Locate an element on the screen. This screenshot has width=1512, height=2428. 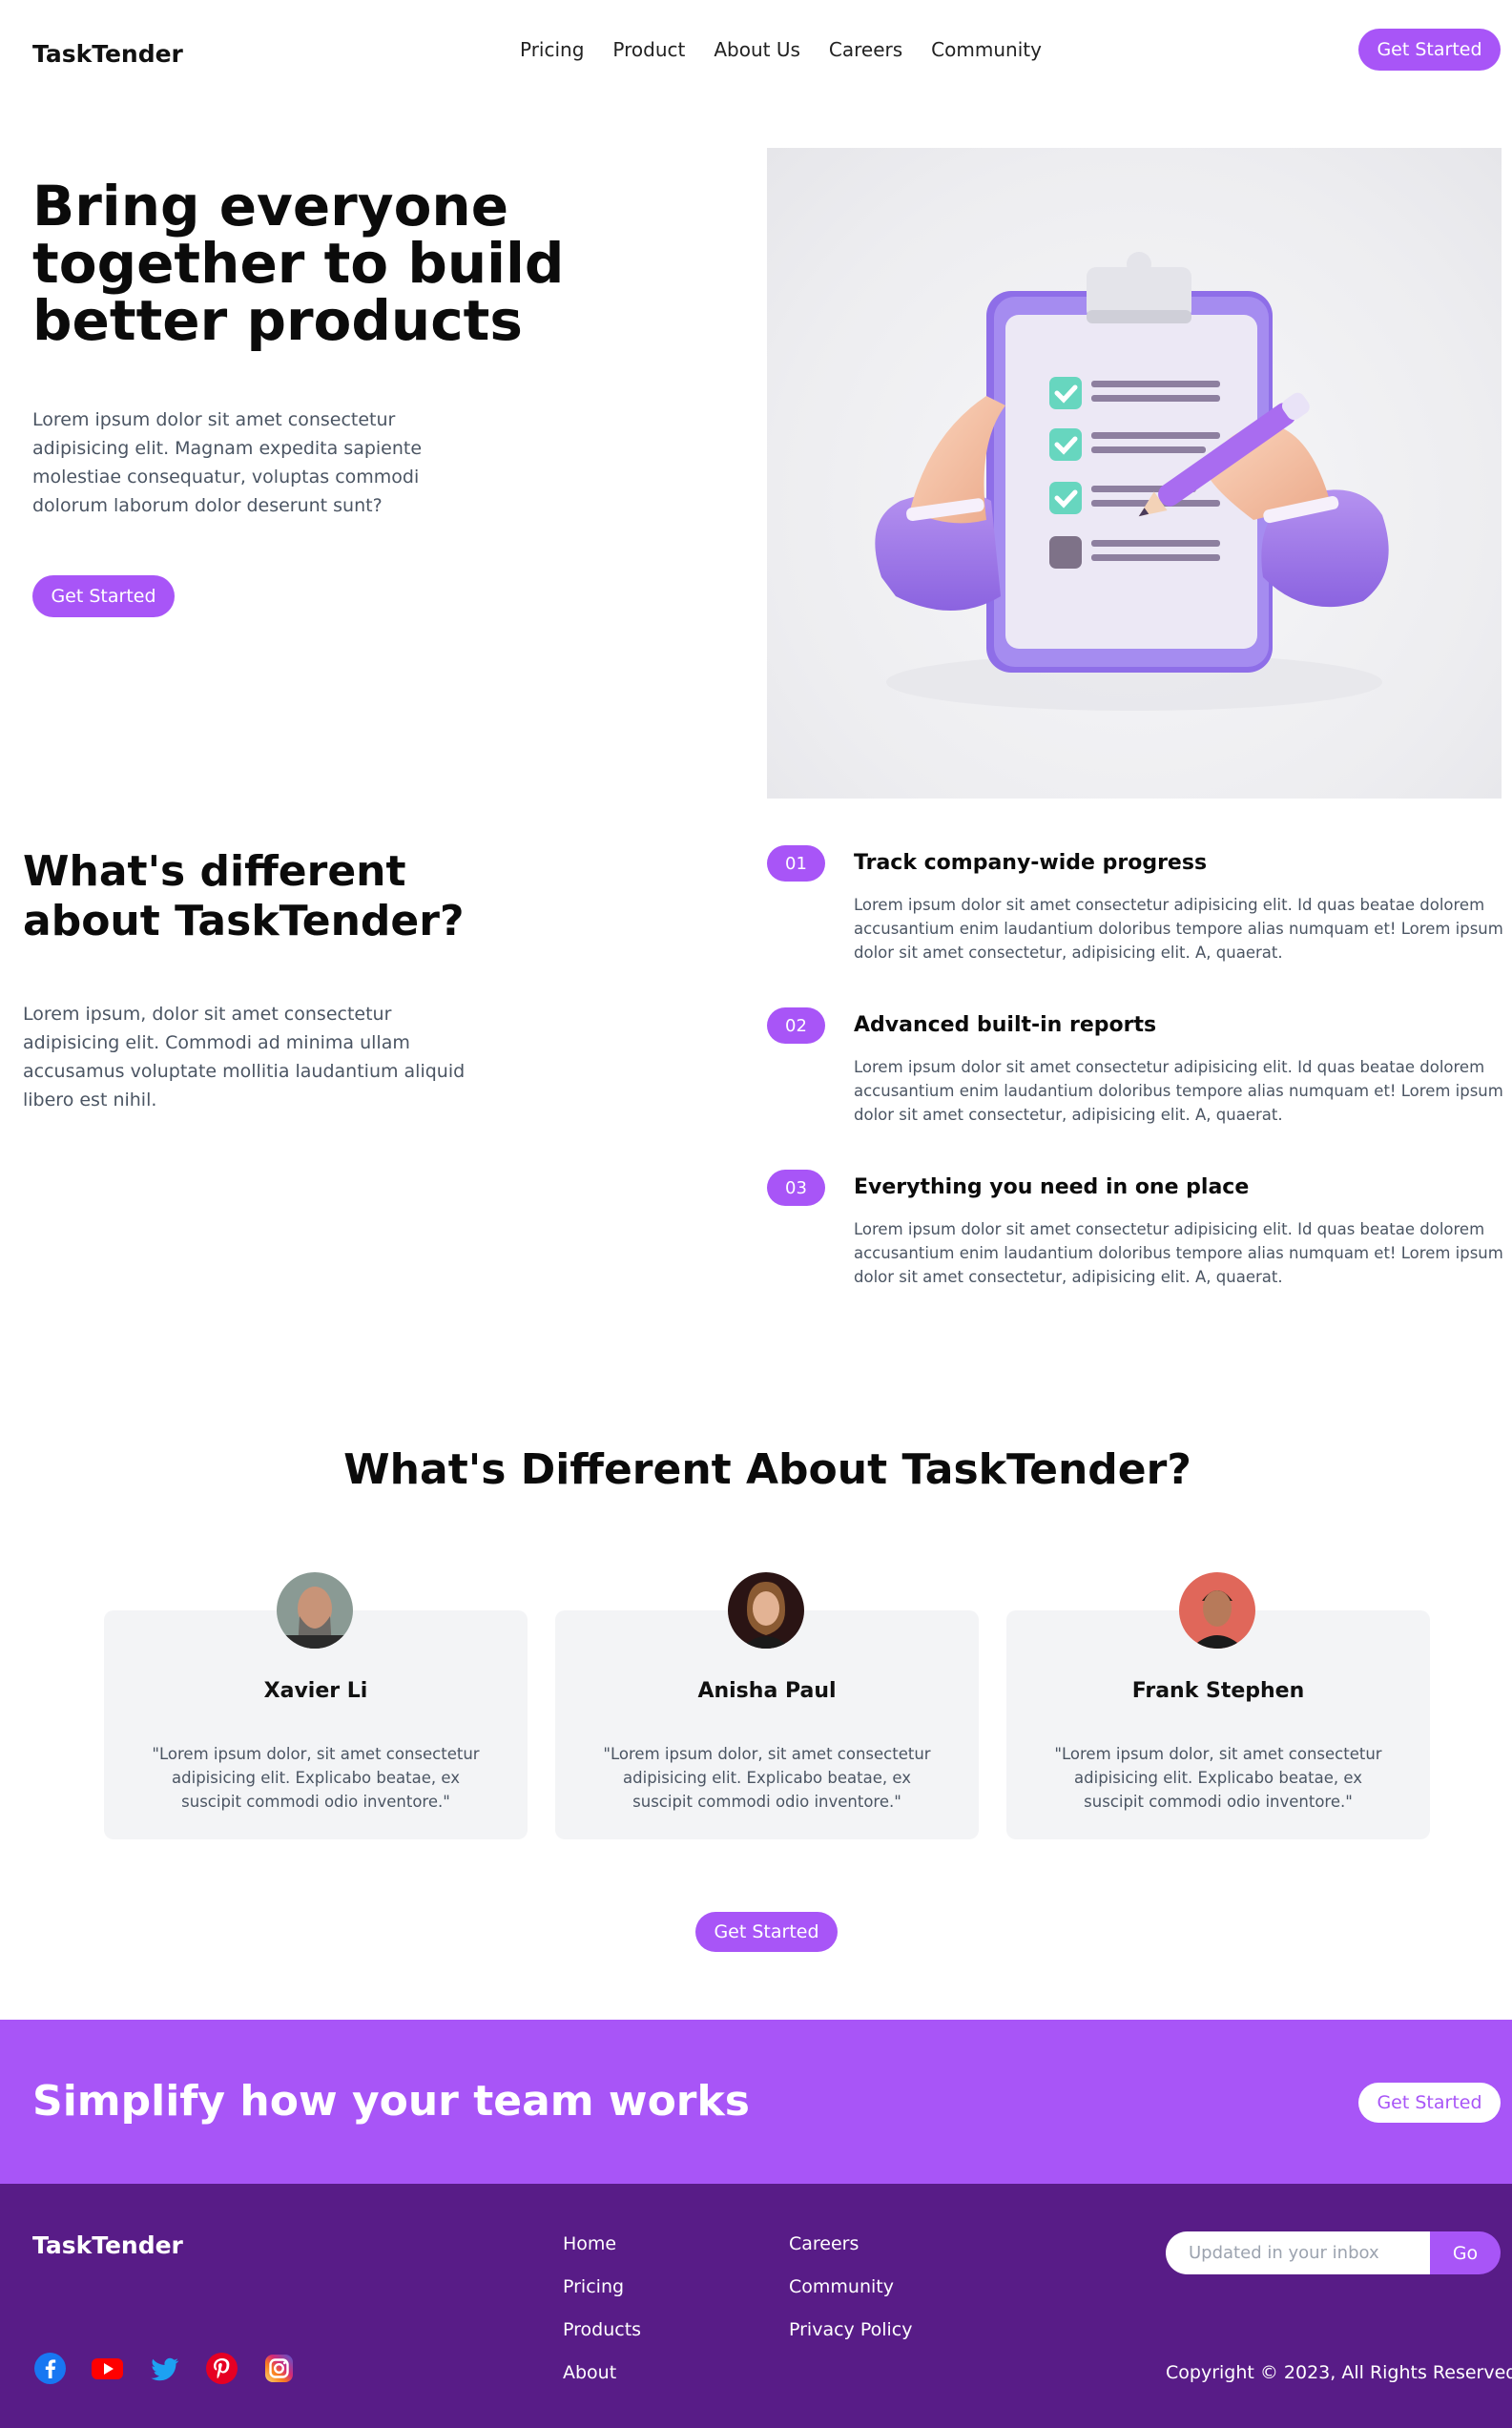
footer-link-home: Home is located at coordinates (602, 2244).